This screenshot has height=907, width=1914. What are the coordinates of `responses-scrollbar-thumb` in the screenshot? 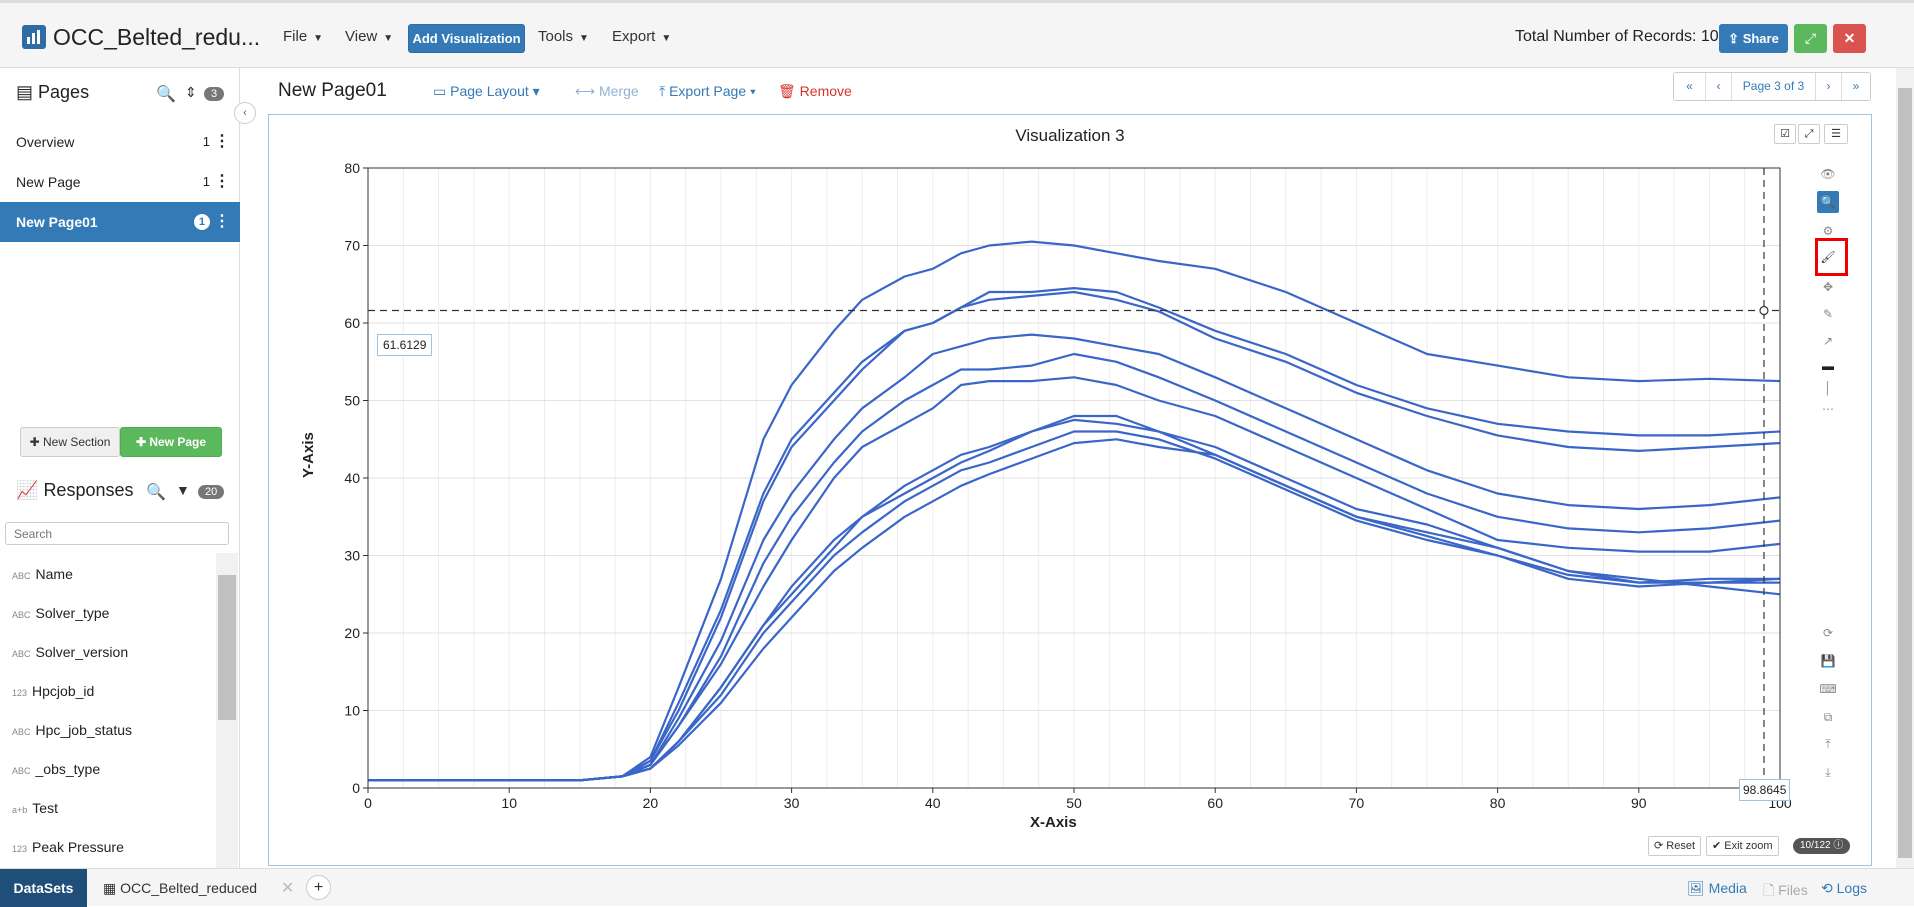 It's located at (227, 647).